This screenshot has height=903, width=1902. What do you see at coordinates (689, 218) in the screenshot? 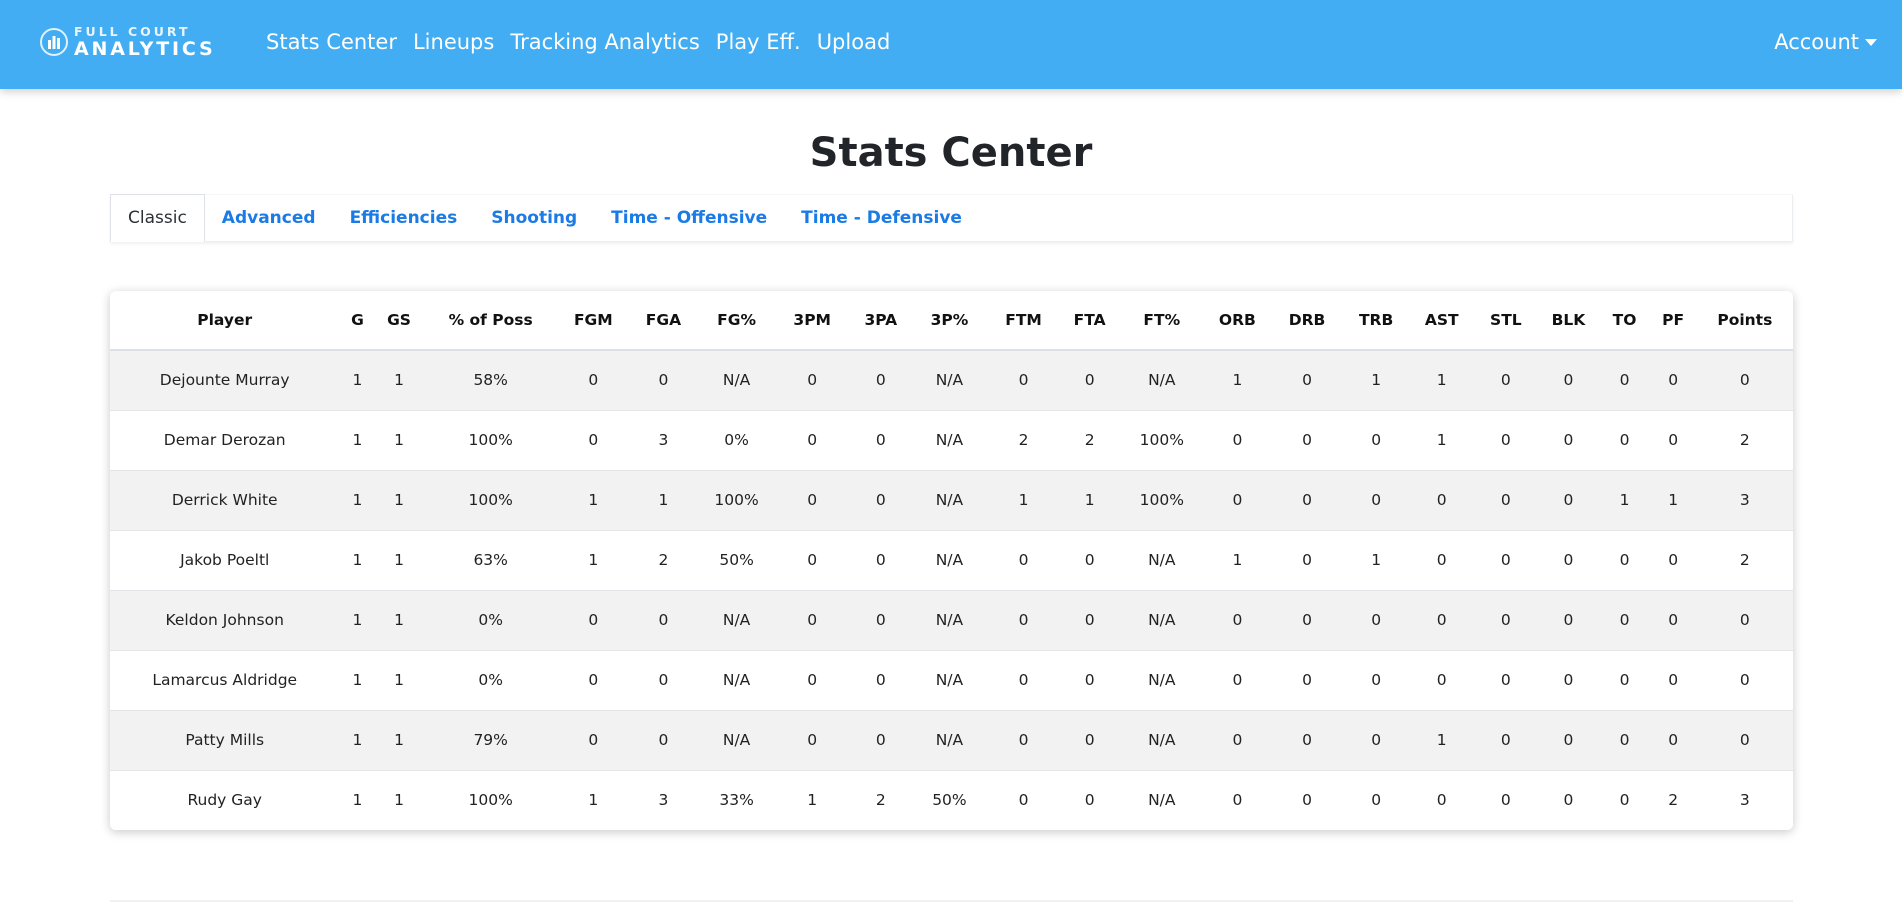
I see `tab-time-offensive: Time - Offensive` at bounding box center [689, 218].